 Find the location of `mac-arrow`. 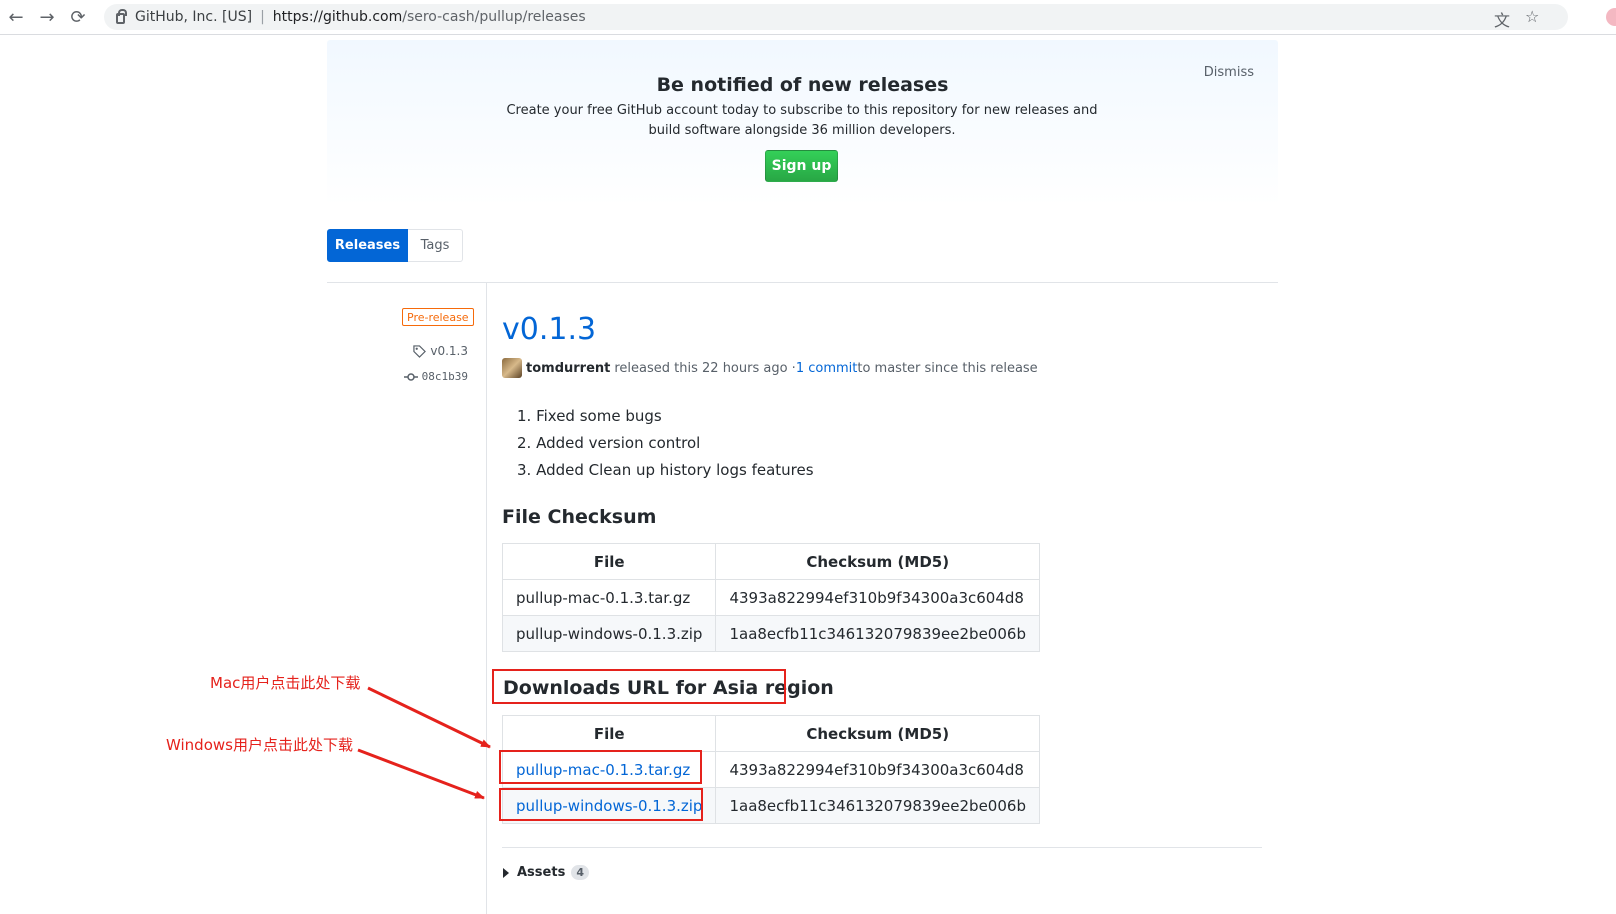

mac-arrow is located at coordinates (429, 717).